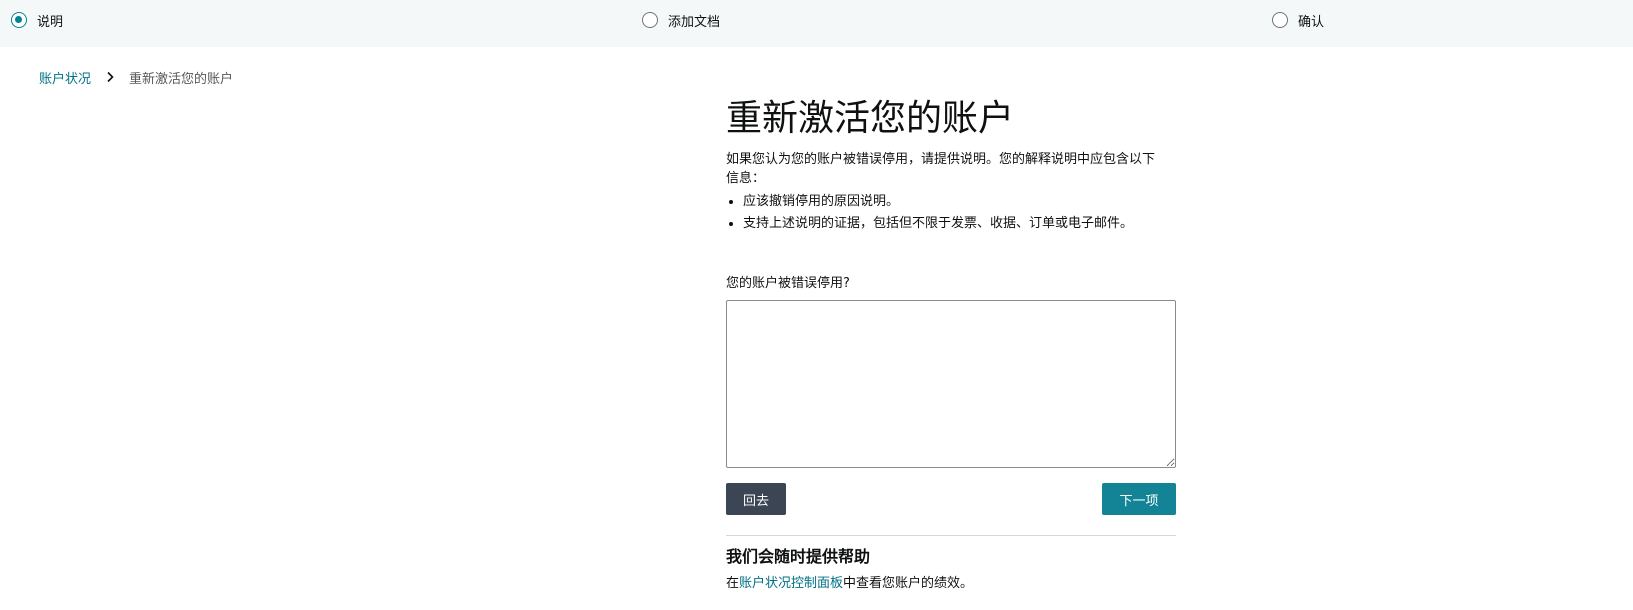 This screenshot has height=610, width=1633. Describe the element at coordinates (951, 384) in the screenshot. I see `explanation-textarea` at that location.